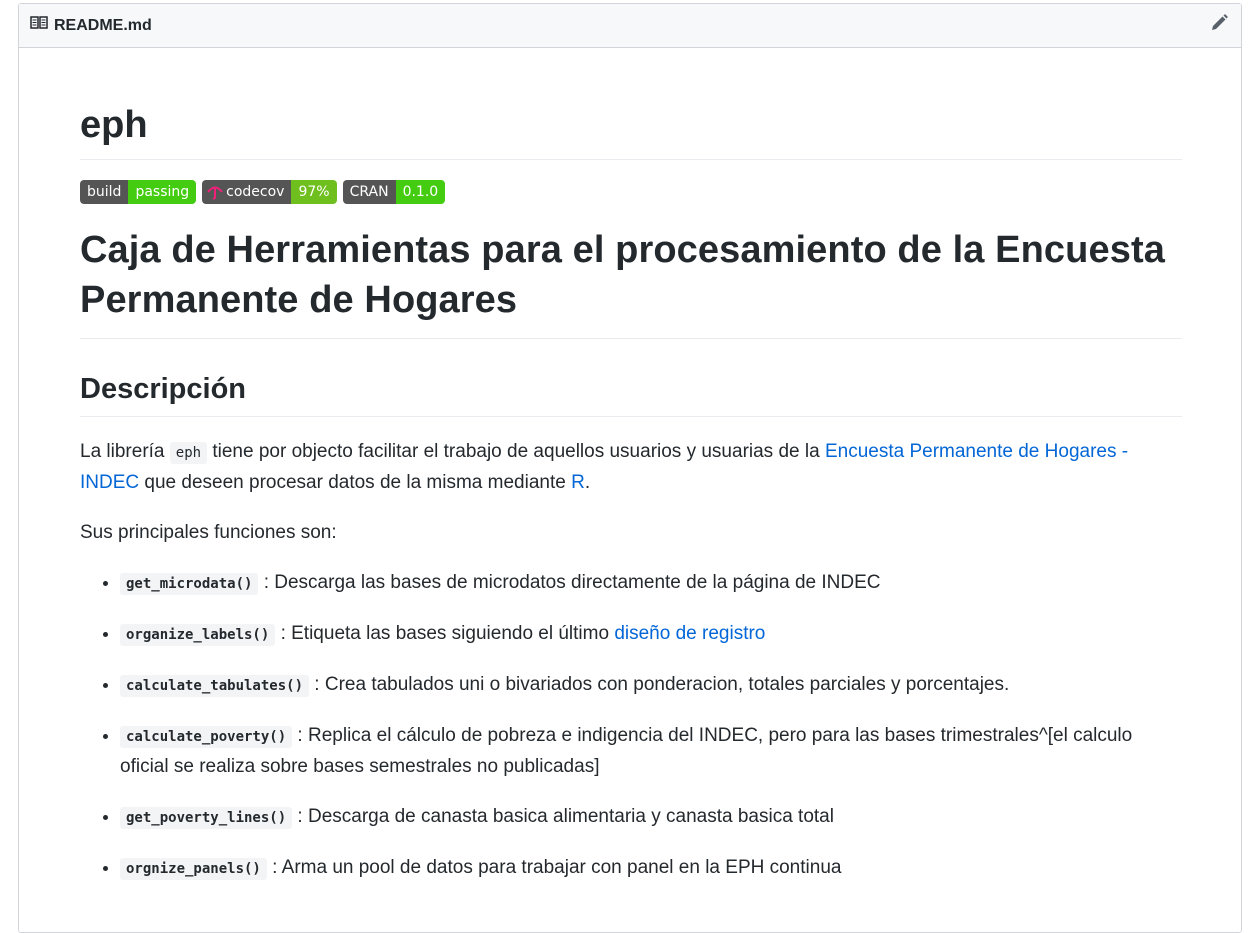 This screenshot has width=1256, height=933. I want to click on r-link: R, so click(578, 482).